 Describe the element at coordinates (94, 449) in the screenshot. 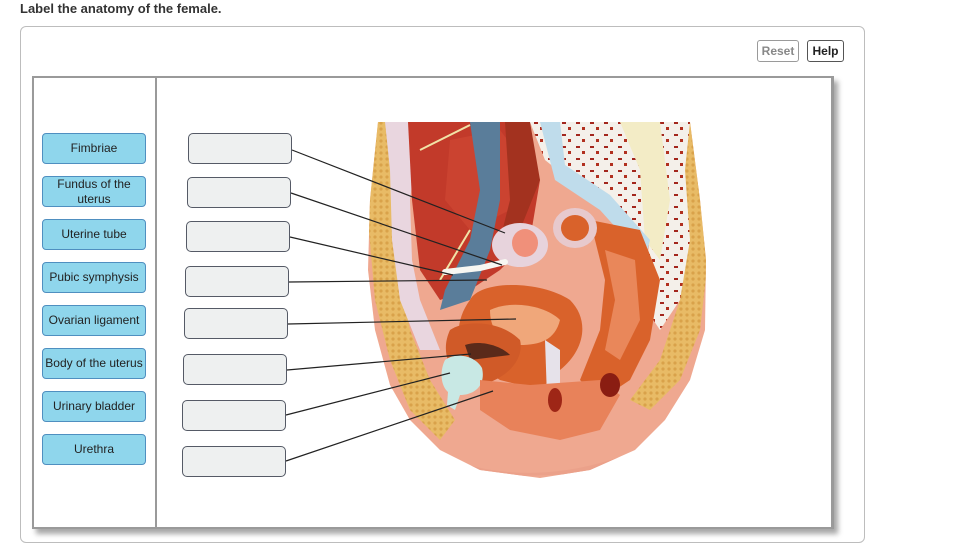

I see `label-tile-urethra: Urethra` at that location.